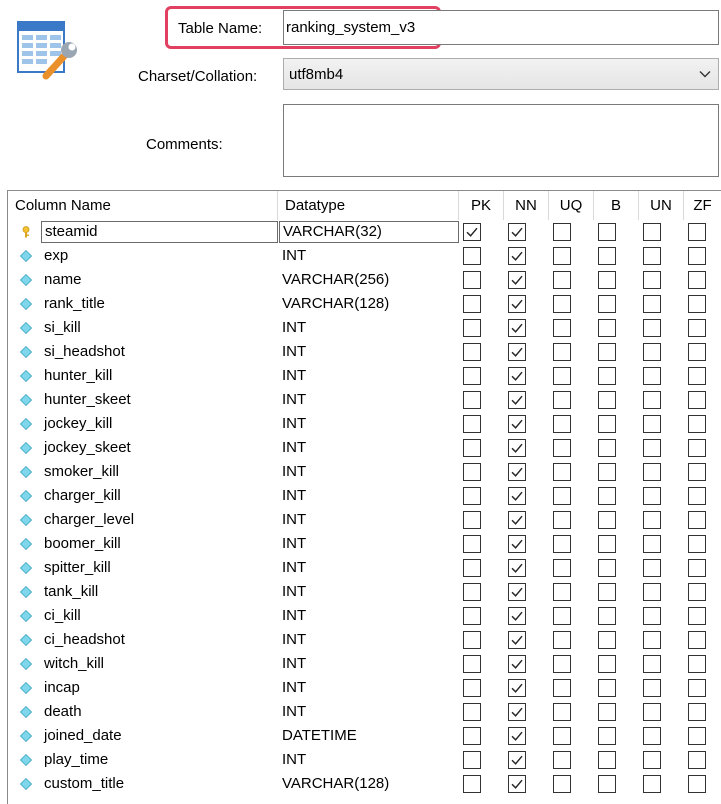  What do you see at coordinates (364, 712) in the screenshot?
I see `table-row: death INT` at bounding box center [364, 712].